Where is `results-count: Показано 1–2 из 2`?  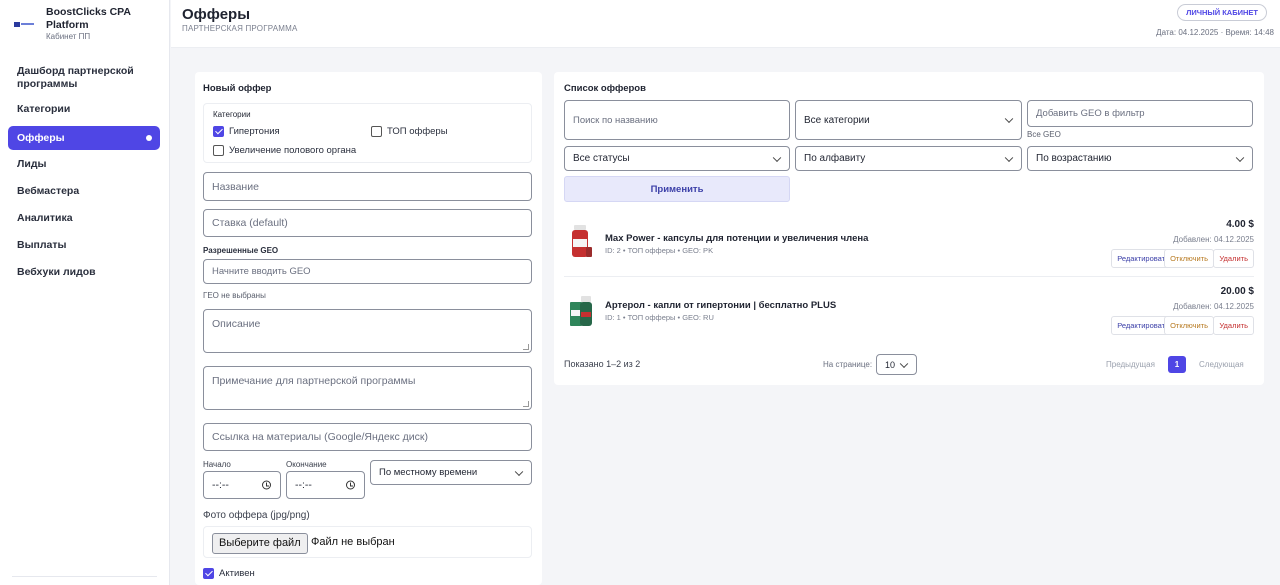 results-count: Показано 1–2 из 2 is located at coordinates (602, 364).